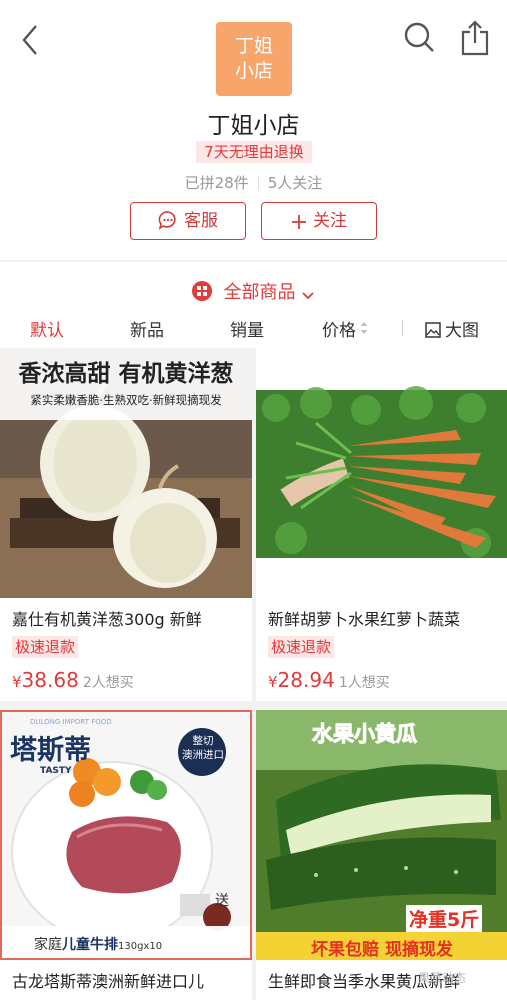  Describe the element at coordinates (48, 945) in the screenshot. I see `caption-prefix: 家庭` at that location.